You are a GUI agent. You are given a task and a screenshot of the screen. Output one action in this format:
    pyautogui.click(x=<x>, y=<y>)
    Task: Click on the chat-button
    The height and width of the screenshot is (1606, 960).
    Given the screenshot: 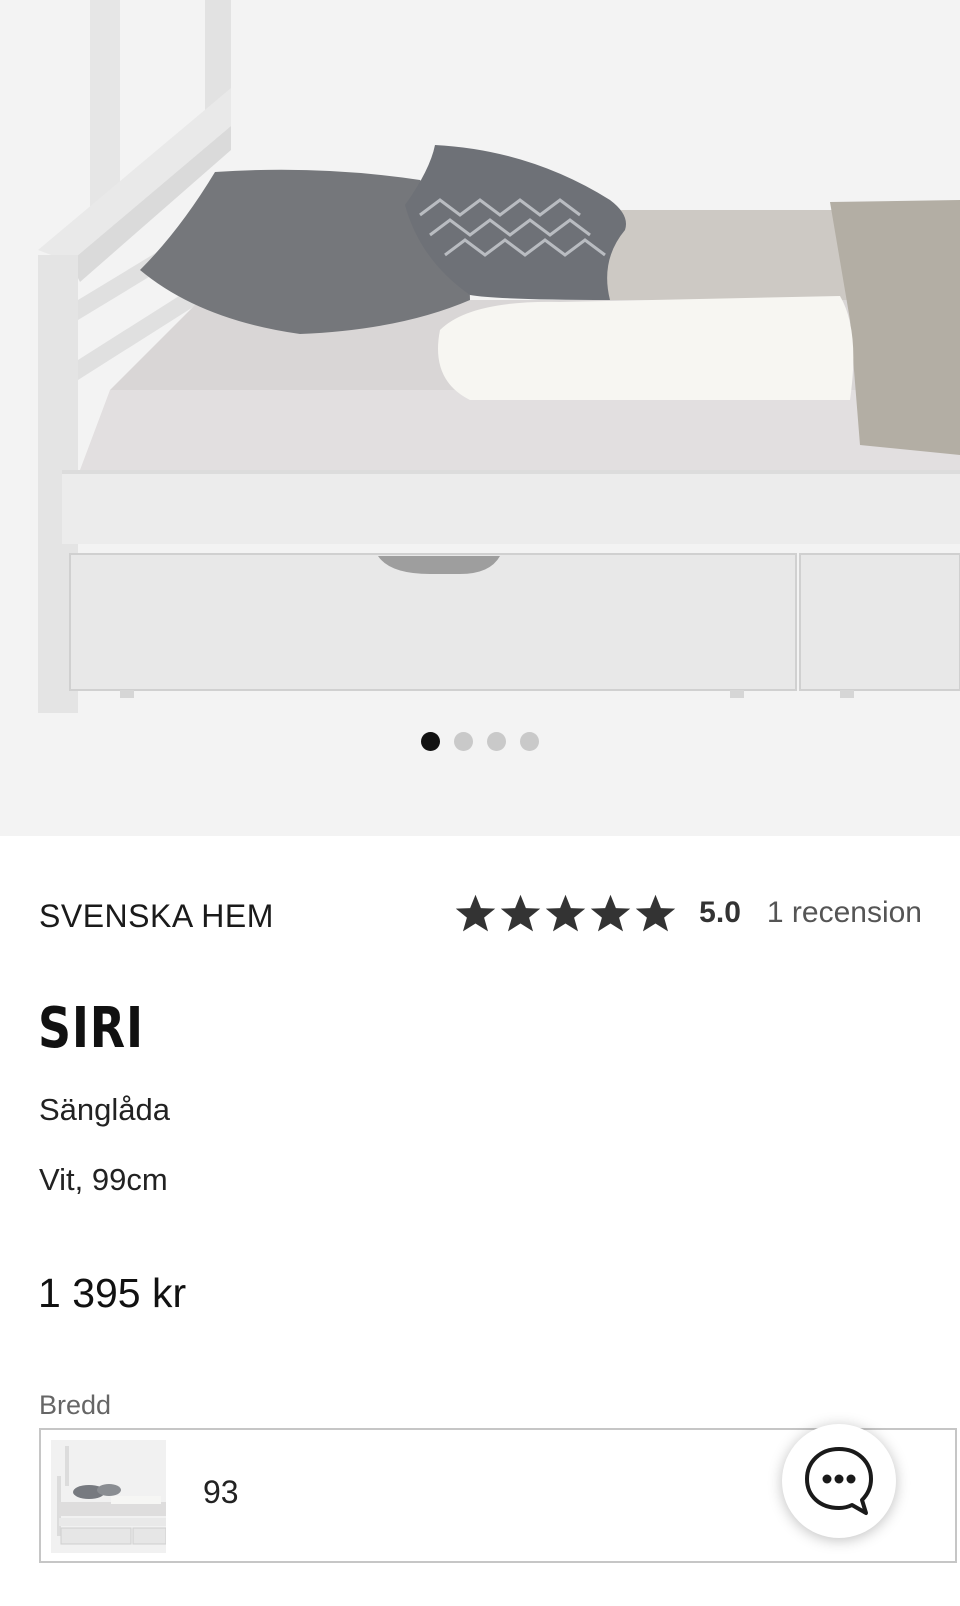 What is the action you would take?
    pyautogui.click(x=839, y=1481)
    